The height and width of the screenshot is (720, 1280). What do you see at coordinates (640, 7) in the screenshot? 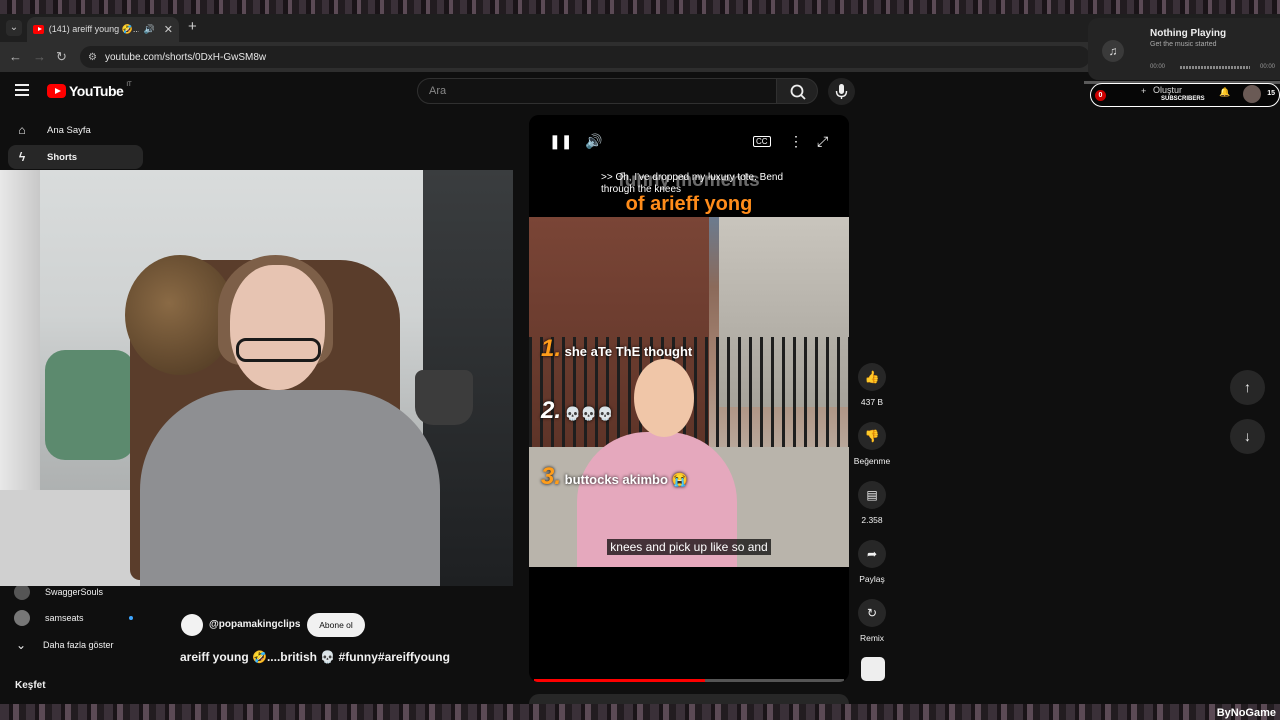
I see `top-noise-border` at bounding box center [640, 7].